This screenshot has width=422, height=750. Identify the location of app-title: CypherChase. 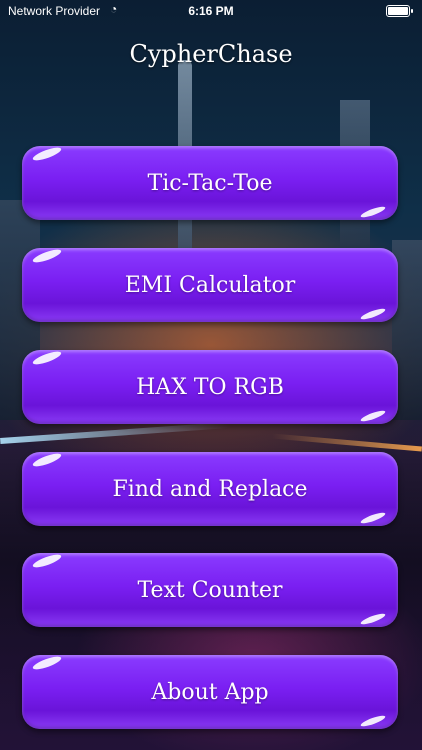
(211, 54).